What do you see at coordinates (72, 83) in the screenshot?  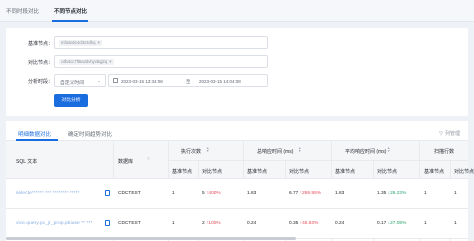 I see `time-mode-value: 自定义时间` at bounding box center [72, 83].